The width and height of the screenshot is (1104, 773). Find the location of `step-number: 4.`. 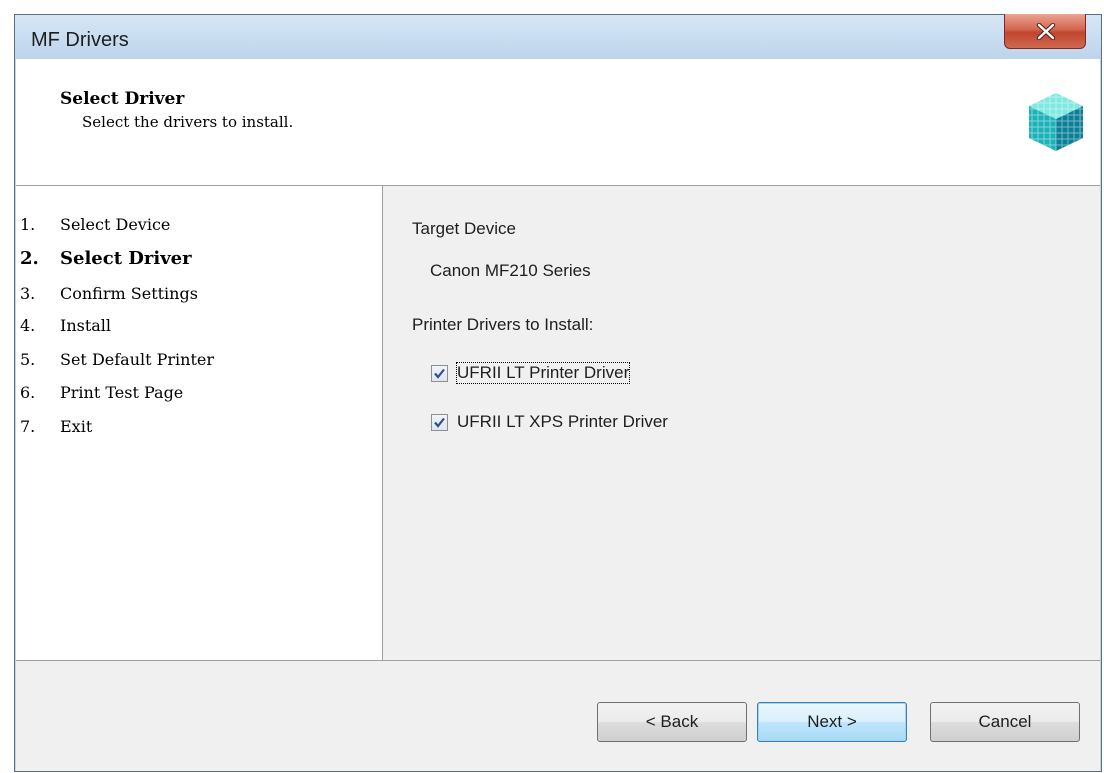

step-number: 4. is located at coordinates (28, 325).